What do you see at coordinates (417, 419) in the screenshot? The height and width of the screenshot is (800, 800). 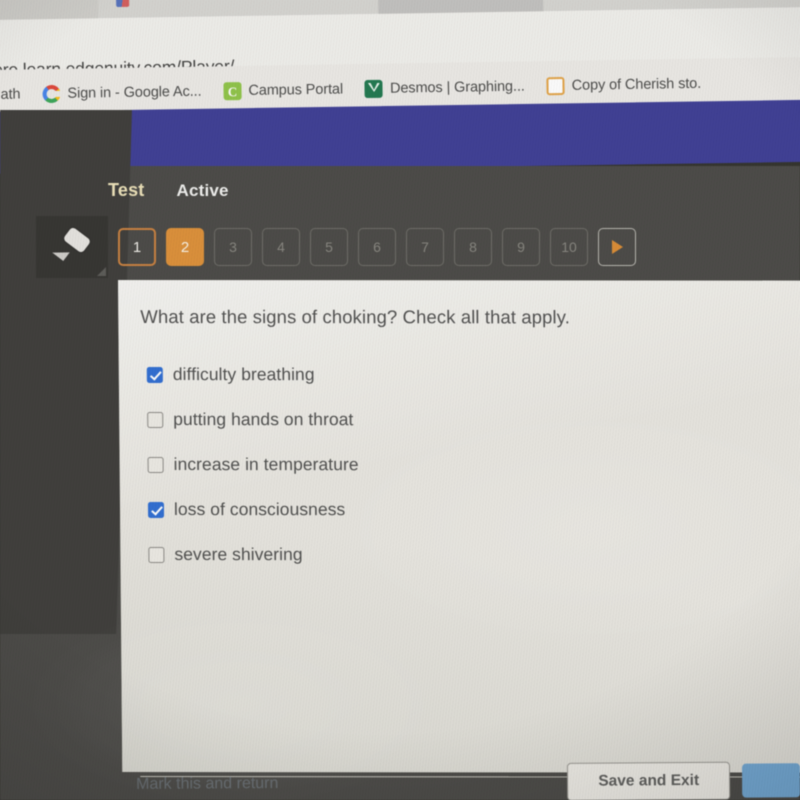 I see `option-putting-hands-on-throat: putting hands on throat` at bounding box center [417, 419].